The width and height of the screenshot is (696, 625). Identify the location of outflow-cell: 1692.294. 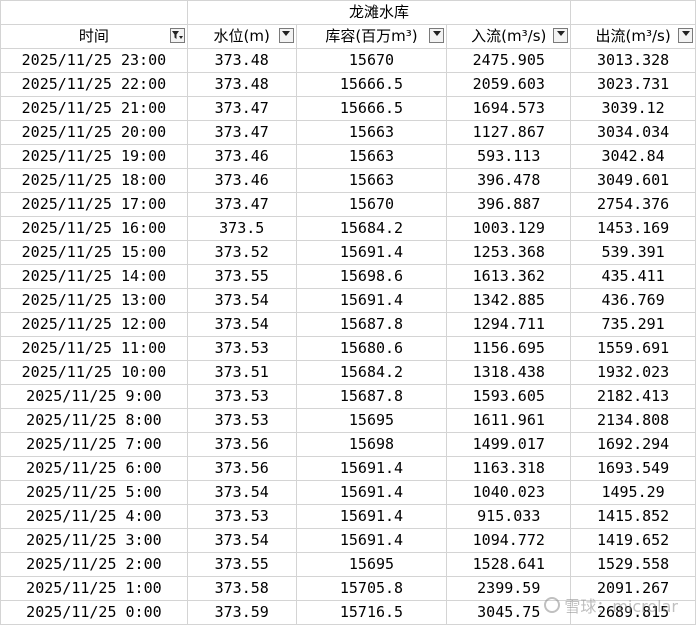
(633, 444).